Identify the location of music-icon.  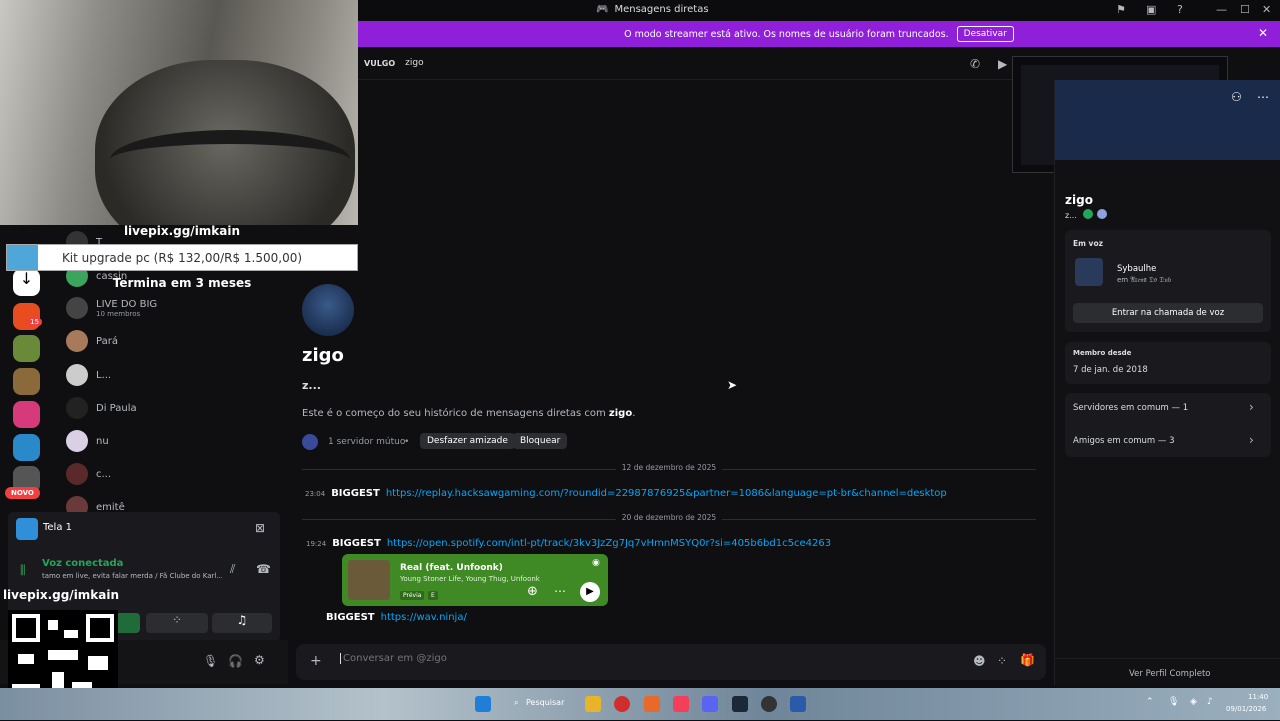
(681, 704).